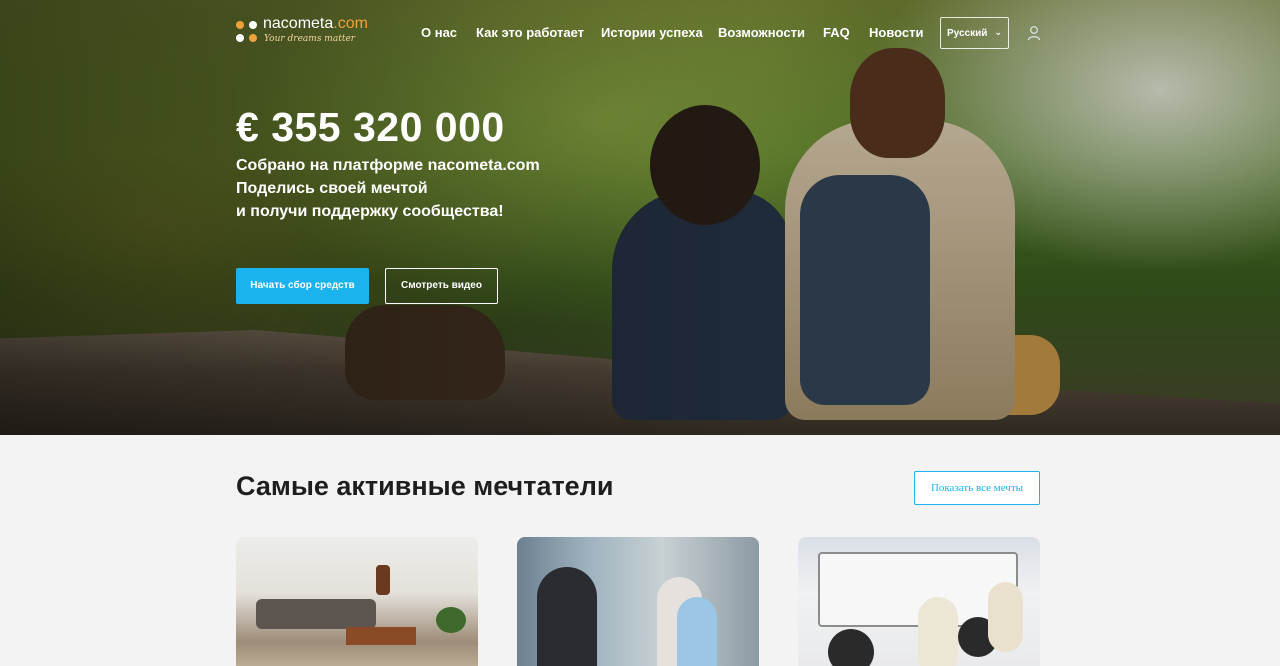  Describe the element at coordinates (967, 33) in the screenshot. I see `language-value: Русский` at that location.